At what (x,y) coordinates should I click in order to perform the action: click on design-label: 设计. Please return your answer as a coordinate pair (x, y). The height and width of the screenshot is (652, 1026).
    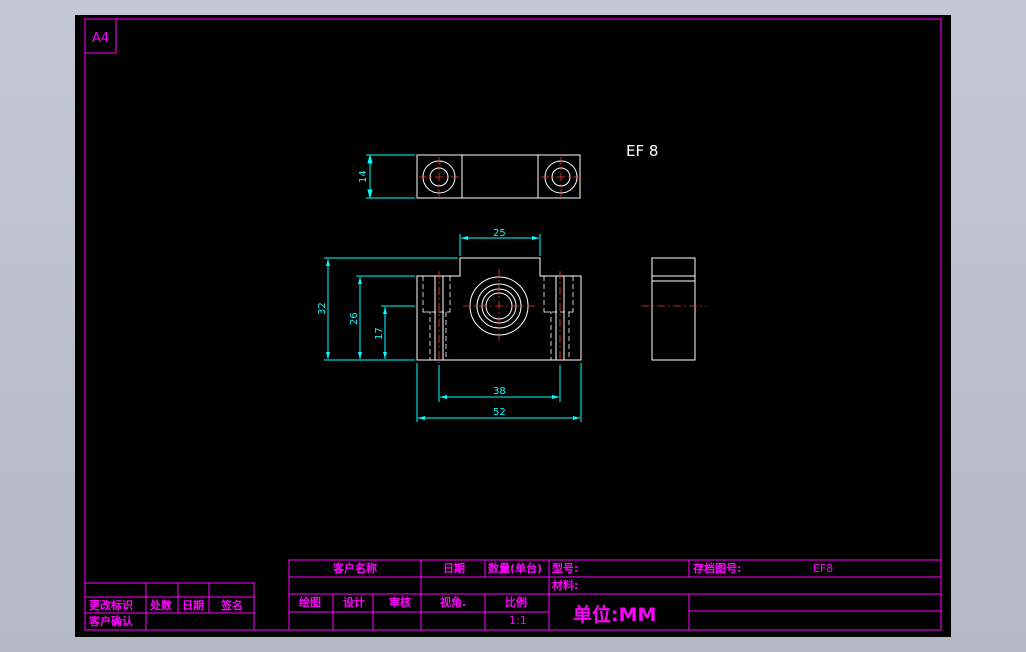
    Looking at the image, I should click on (354, 602).